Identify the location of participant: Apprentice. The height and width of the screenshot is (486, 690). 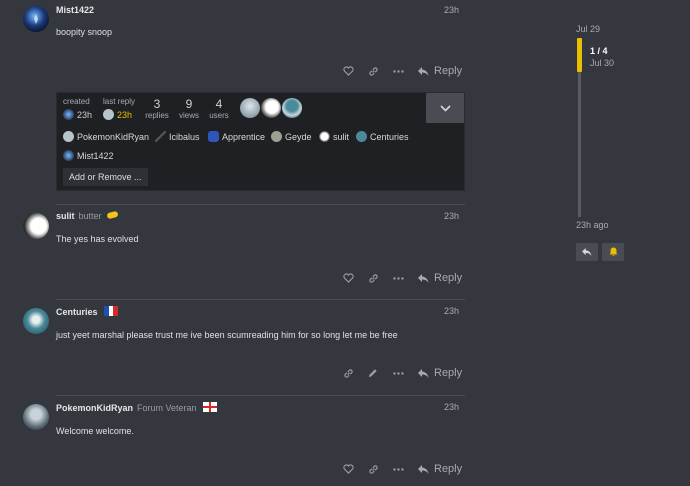
(236, 136).